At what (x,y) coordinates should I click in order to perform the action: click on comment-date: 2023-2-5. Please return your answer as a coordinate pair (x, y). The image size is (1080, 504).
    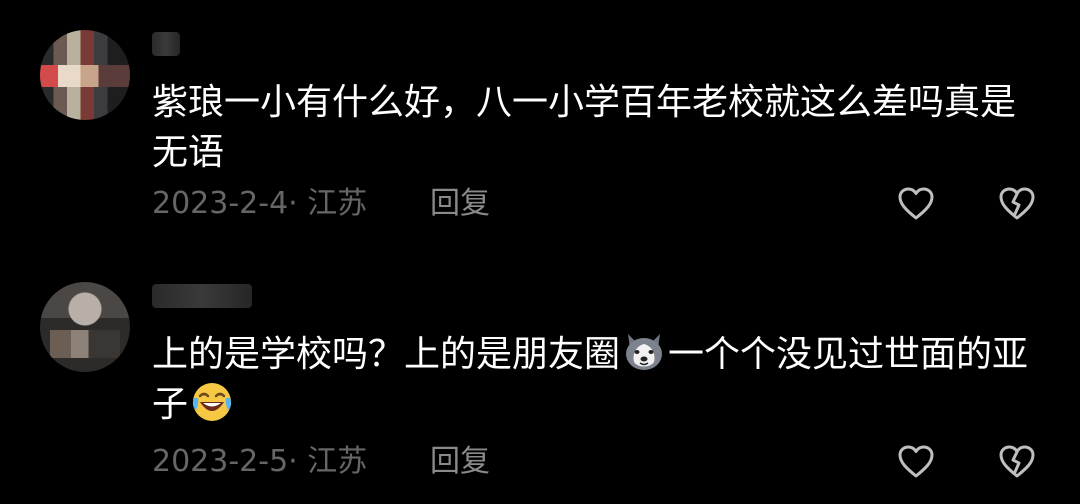
    Looking at the image, I should click on (220, 461).